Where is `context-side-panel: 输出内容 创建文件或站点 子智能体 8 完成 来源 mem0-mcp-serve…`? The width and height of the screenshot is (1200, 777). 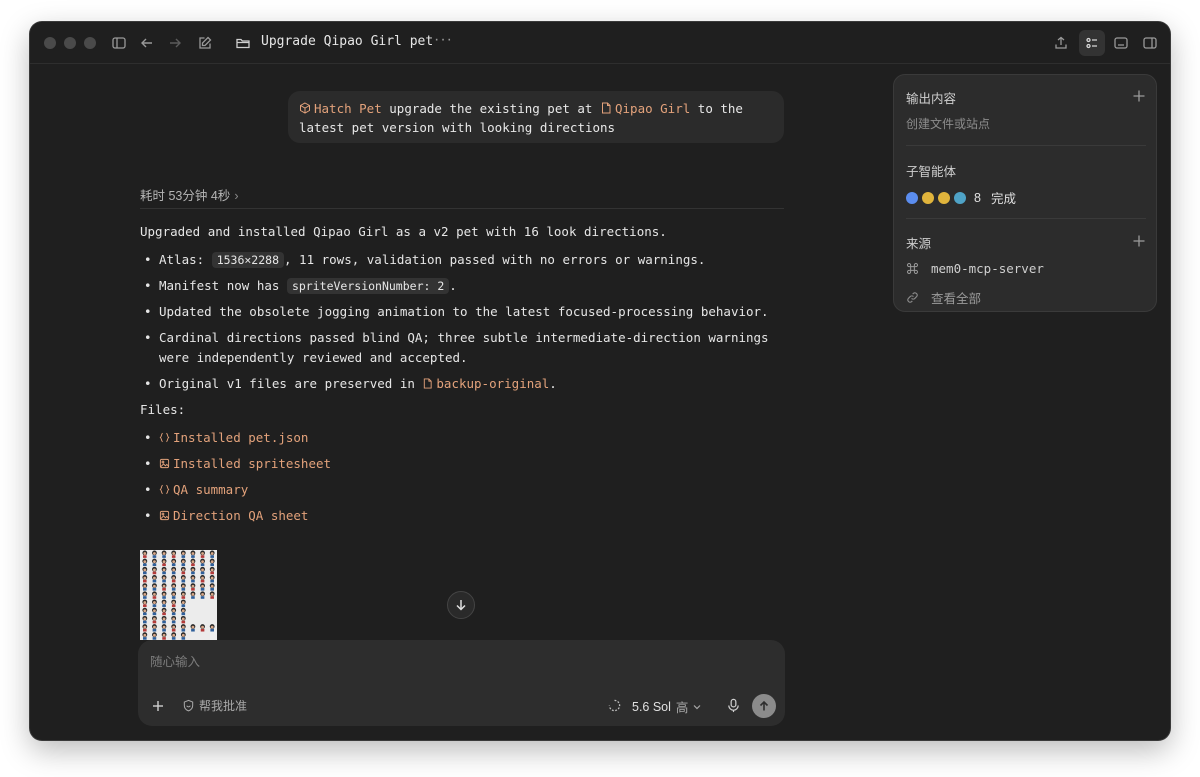 context-side-panel: 输出内容 创建文件或站点 子智能体 8 完成 来源 mem0-mcp-serve… is located at coordinates (1025, 193).